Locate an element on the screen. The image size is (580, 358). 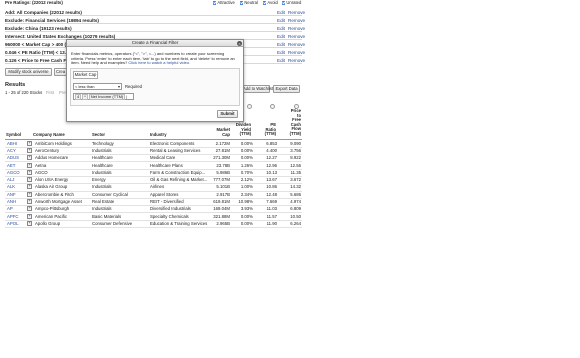
filter-text: Exclude: China (19123 results) is located at coordinates (38, 28).